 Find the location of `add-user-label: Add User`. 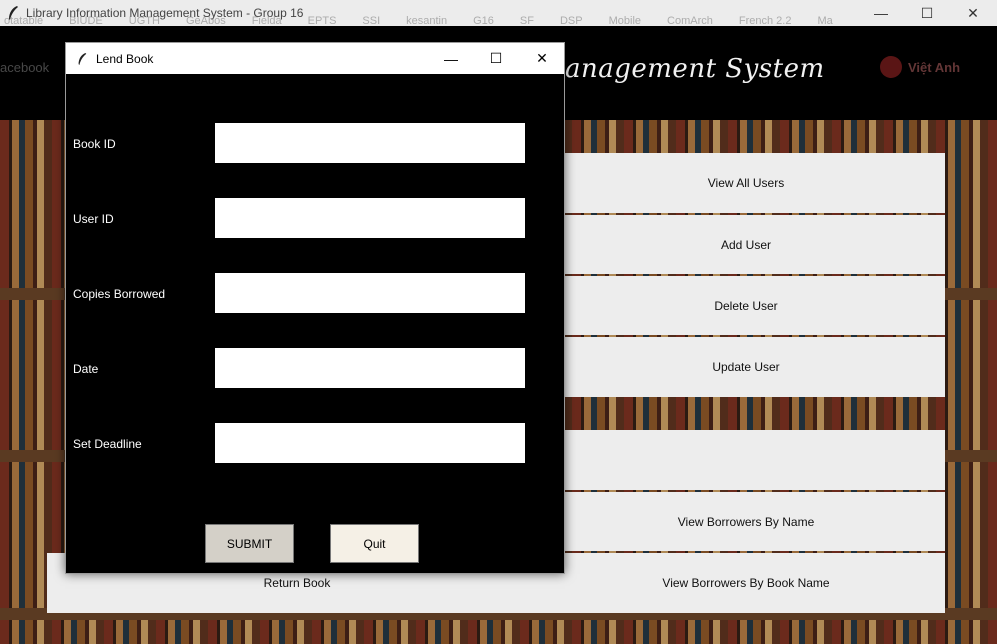

add-user-label: Add User is located at coordinates (746, 244).